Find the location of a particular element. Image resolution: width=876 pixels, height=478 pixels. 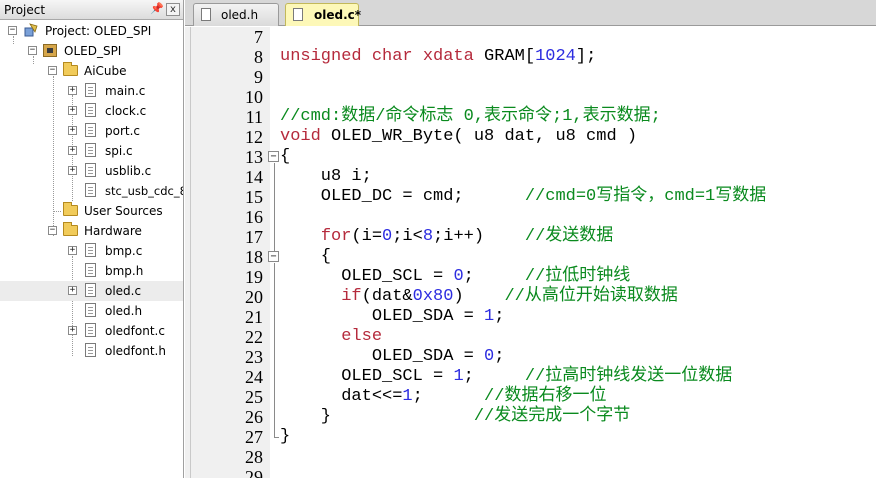

line-number: 16 is located at coordinates (254, 217).